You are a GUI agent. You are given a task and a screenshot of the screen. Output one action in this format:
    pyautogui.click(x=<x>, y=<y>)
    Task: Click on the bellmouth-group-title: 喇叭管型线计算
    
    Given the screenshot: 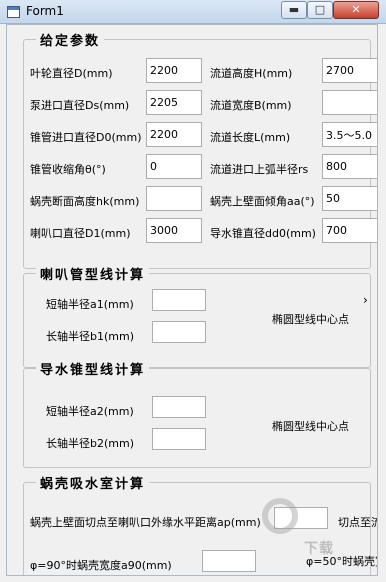 What is the action you would take?
    pyautogui.click(x=93, y=273)
    